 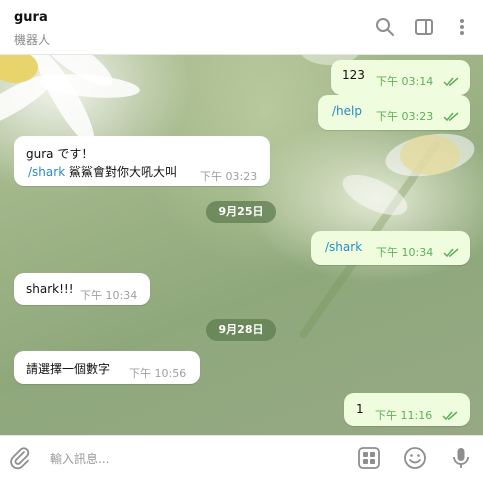 I want to click on emoji-icon, so click(x=415, y=458).